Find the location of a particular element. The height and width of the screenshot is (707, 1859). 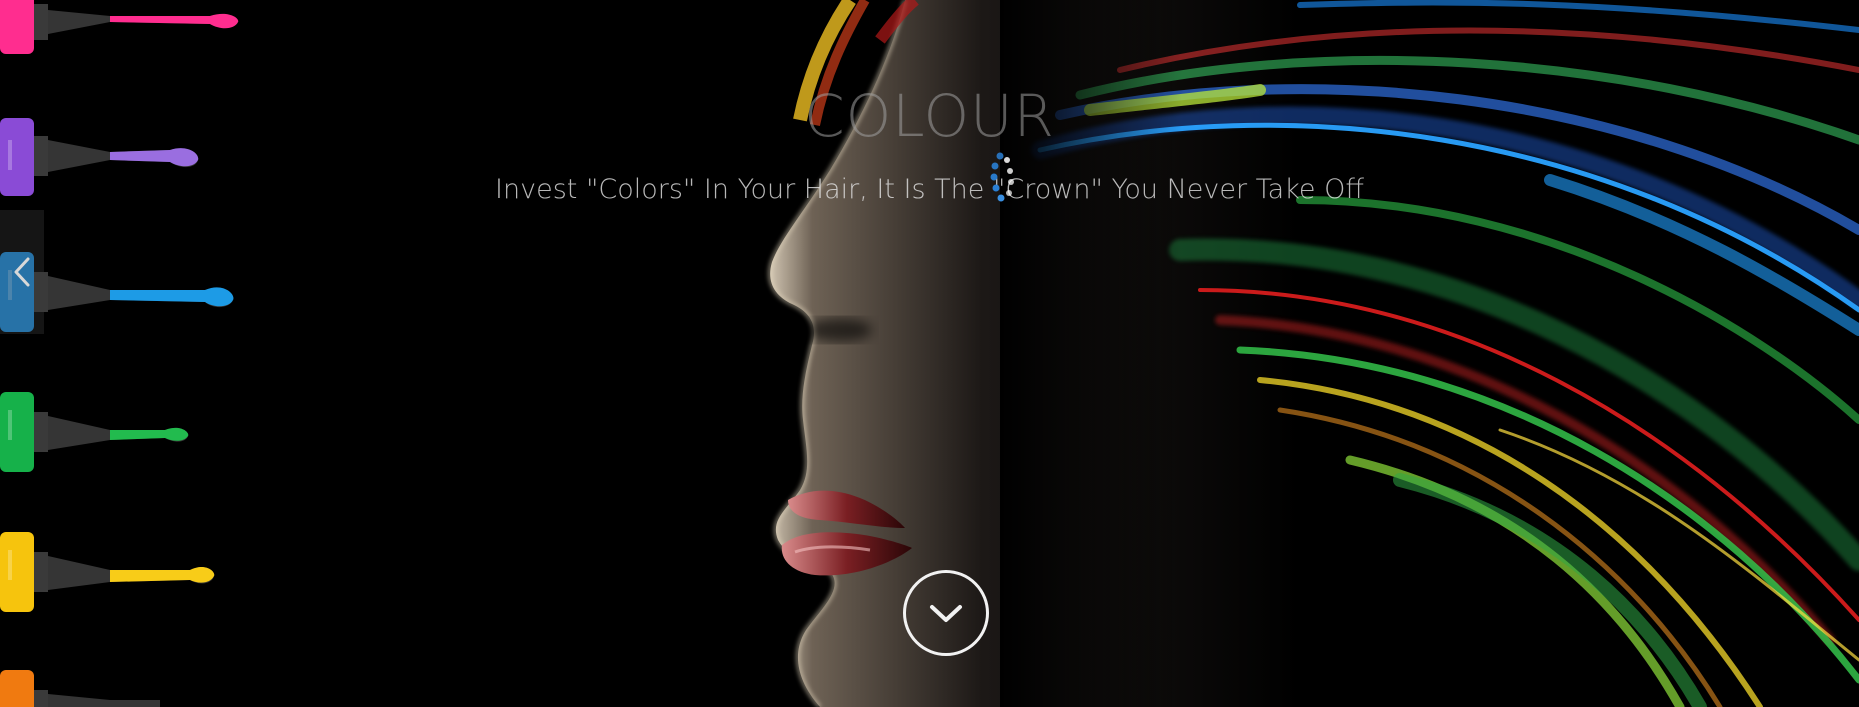

scroll-down-button is located at coordinates (946, 613).